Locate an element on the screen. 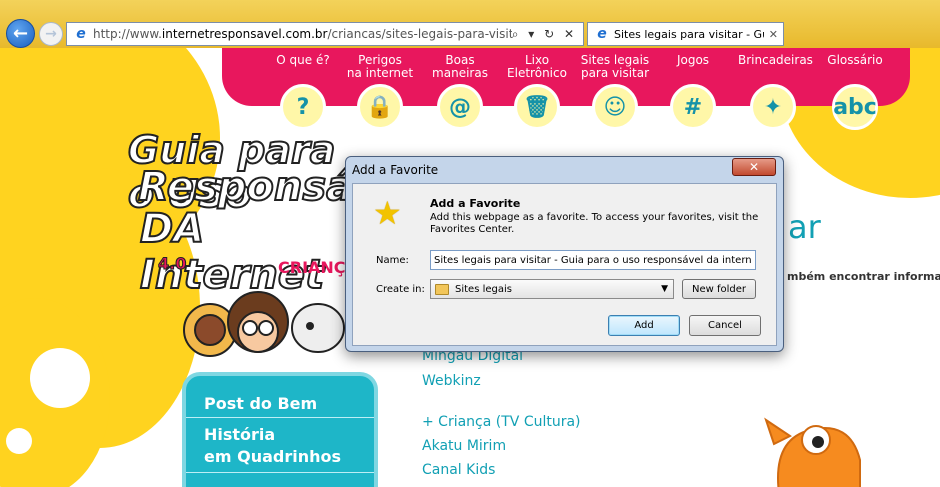 The image size is (940, 487). sidebar: Post do Bem História em Quadrinhos is located at coordinates (280, 429).